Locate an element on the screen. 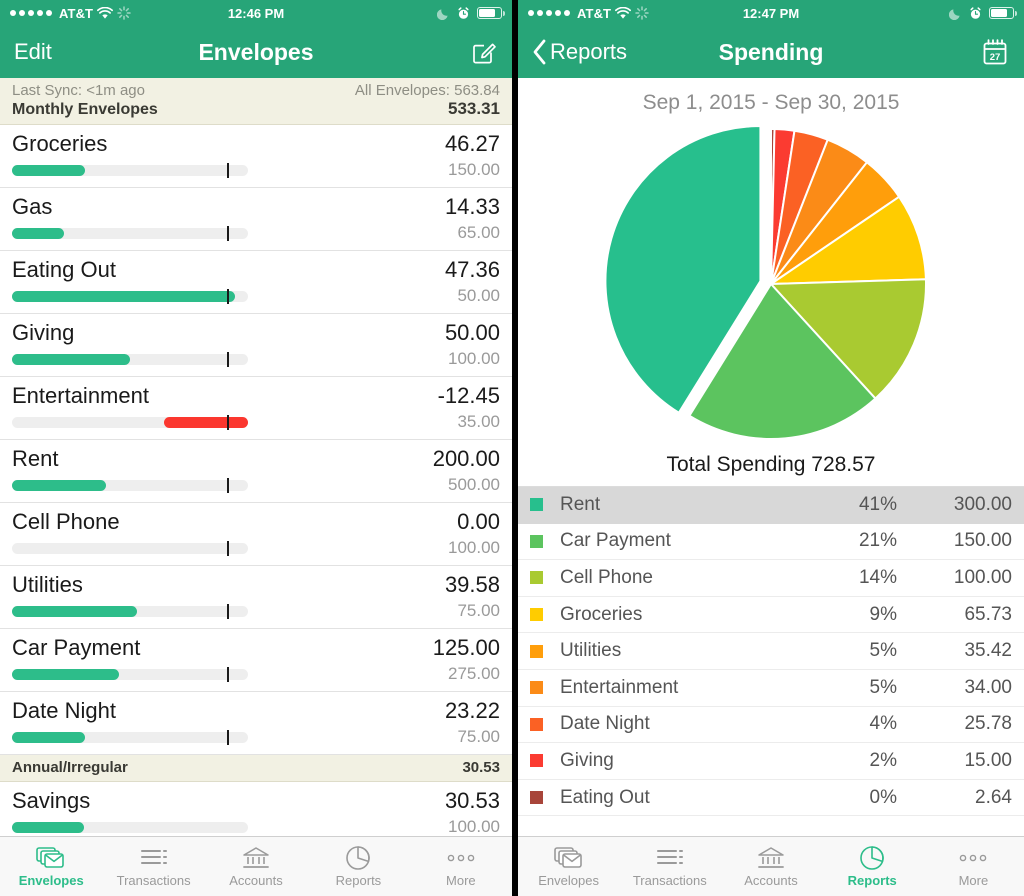 This screenshot has width=1024, height=896. transactions-icon is located at coordinates (670, 858).